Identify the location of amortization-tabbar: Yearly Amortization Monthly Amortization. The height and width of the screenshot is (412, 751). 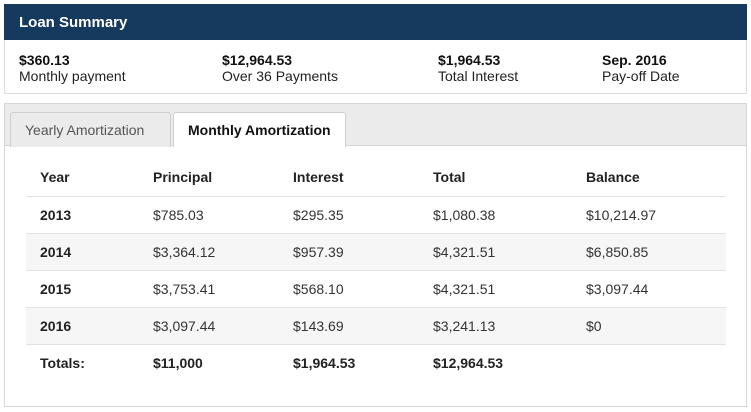
(375, 125).